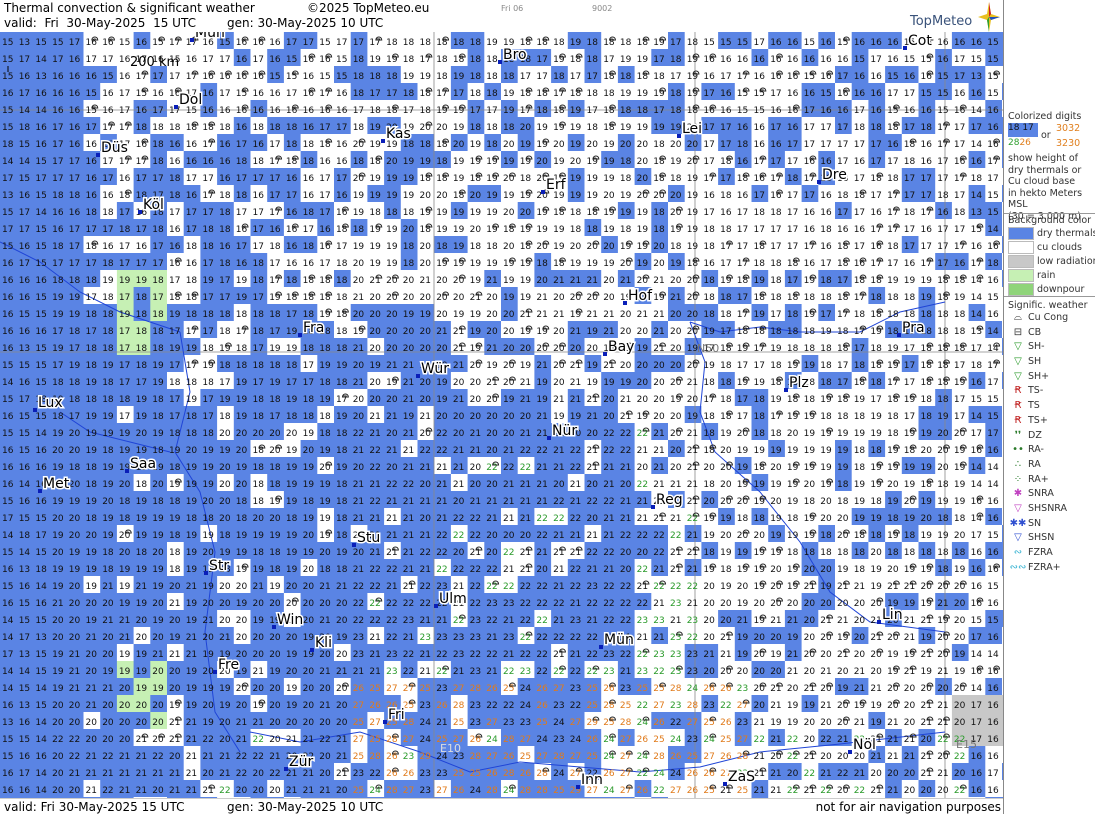  I want to click on thermal-value: 13, so click(24, 43).